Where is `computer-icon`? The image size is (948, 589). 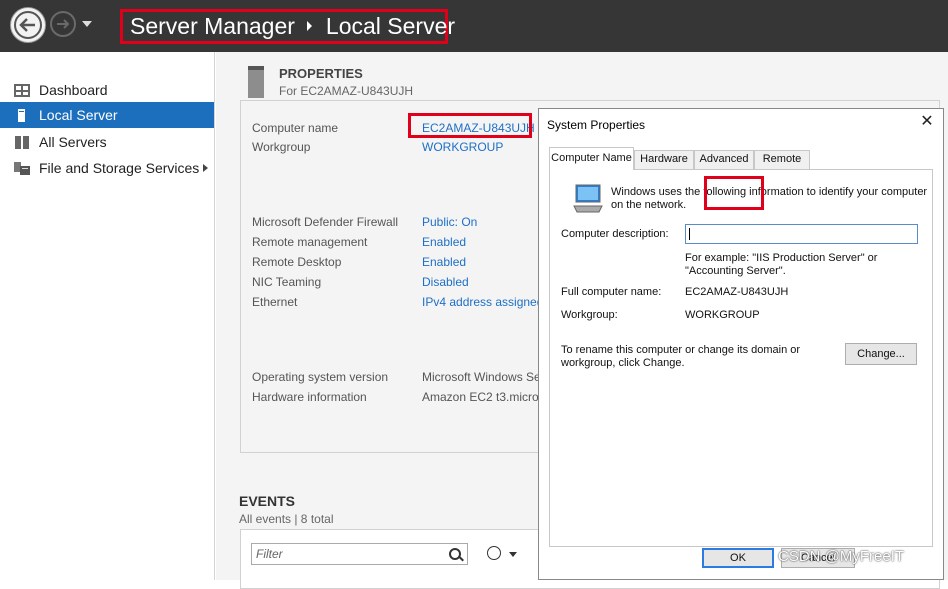 computer-icon is located at coordinates (588, 198).